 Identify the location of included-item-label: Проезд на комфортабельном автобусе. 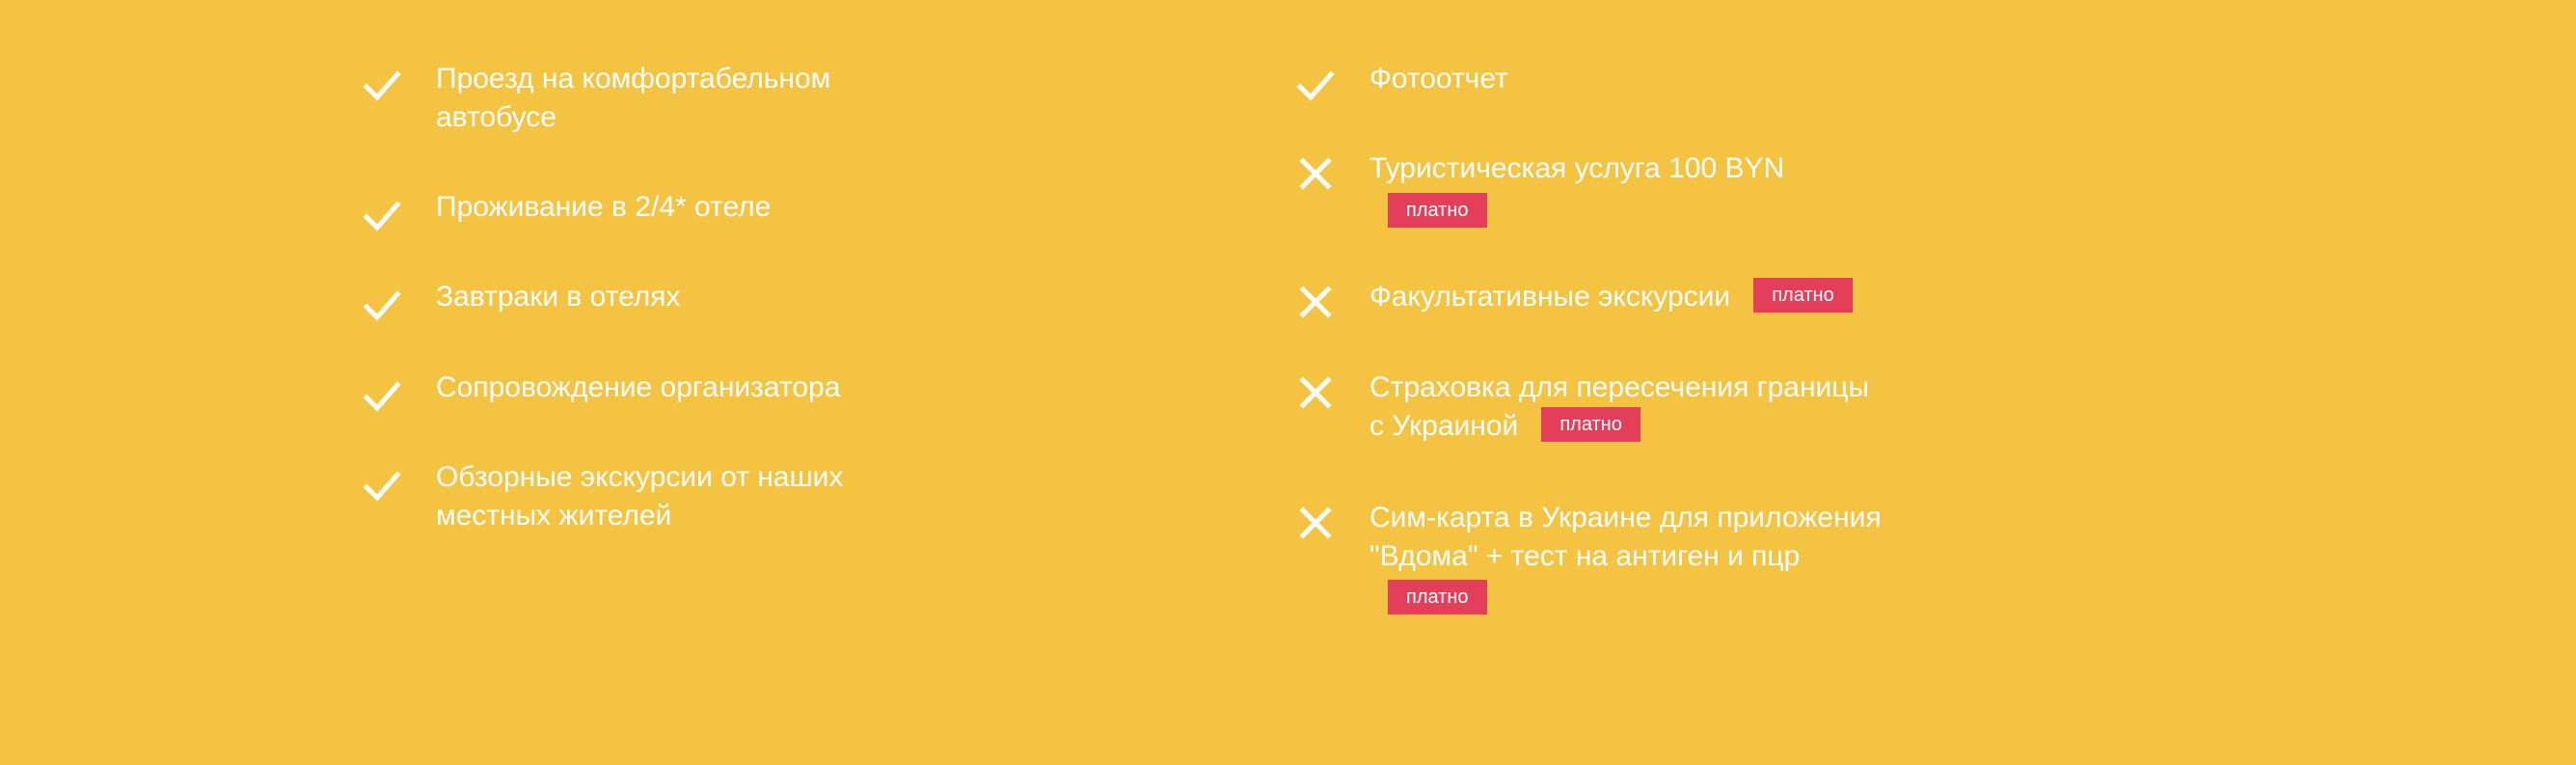
(633, 99).